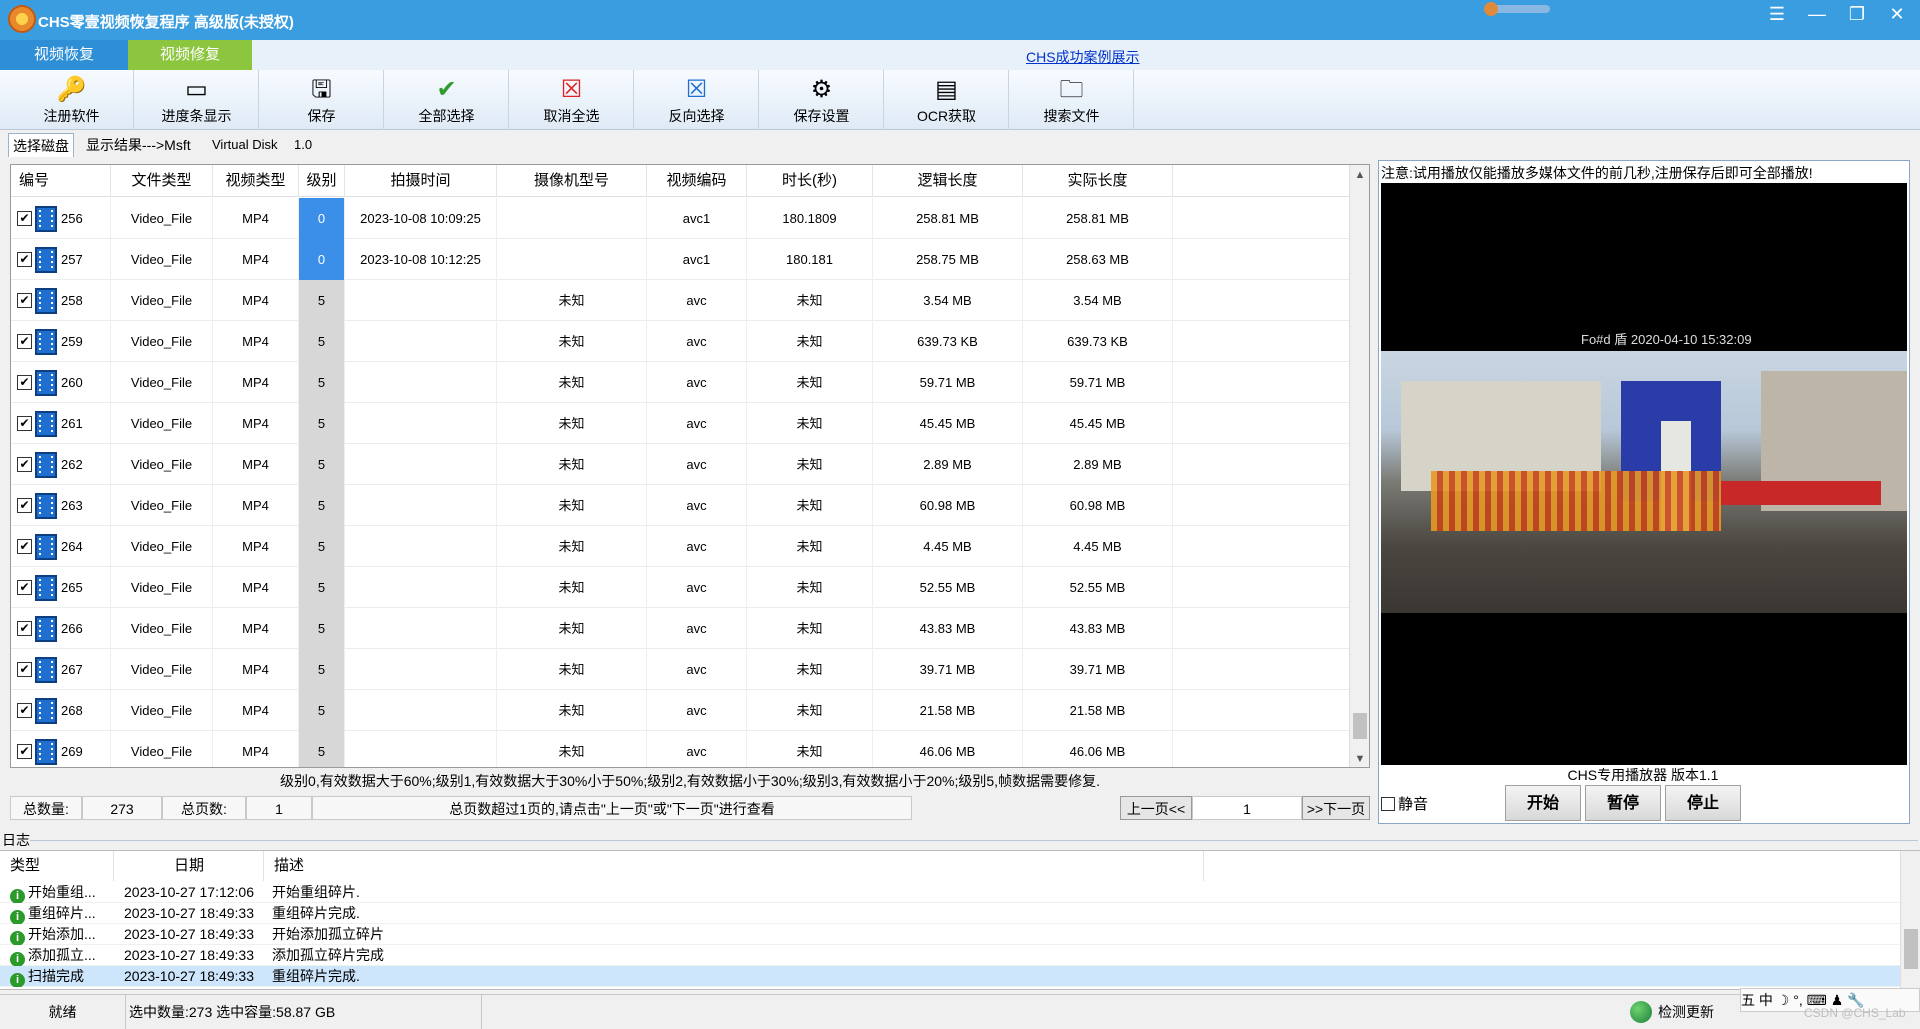  Describe the element at coordinates (41, 145) in the screenshot. I see `tab-select-disk: 选择磁盘` at that location.